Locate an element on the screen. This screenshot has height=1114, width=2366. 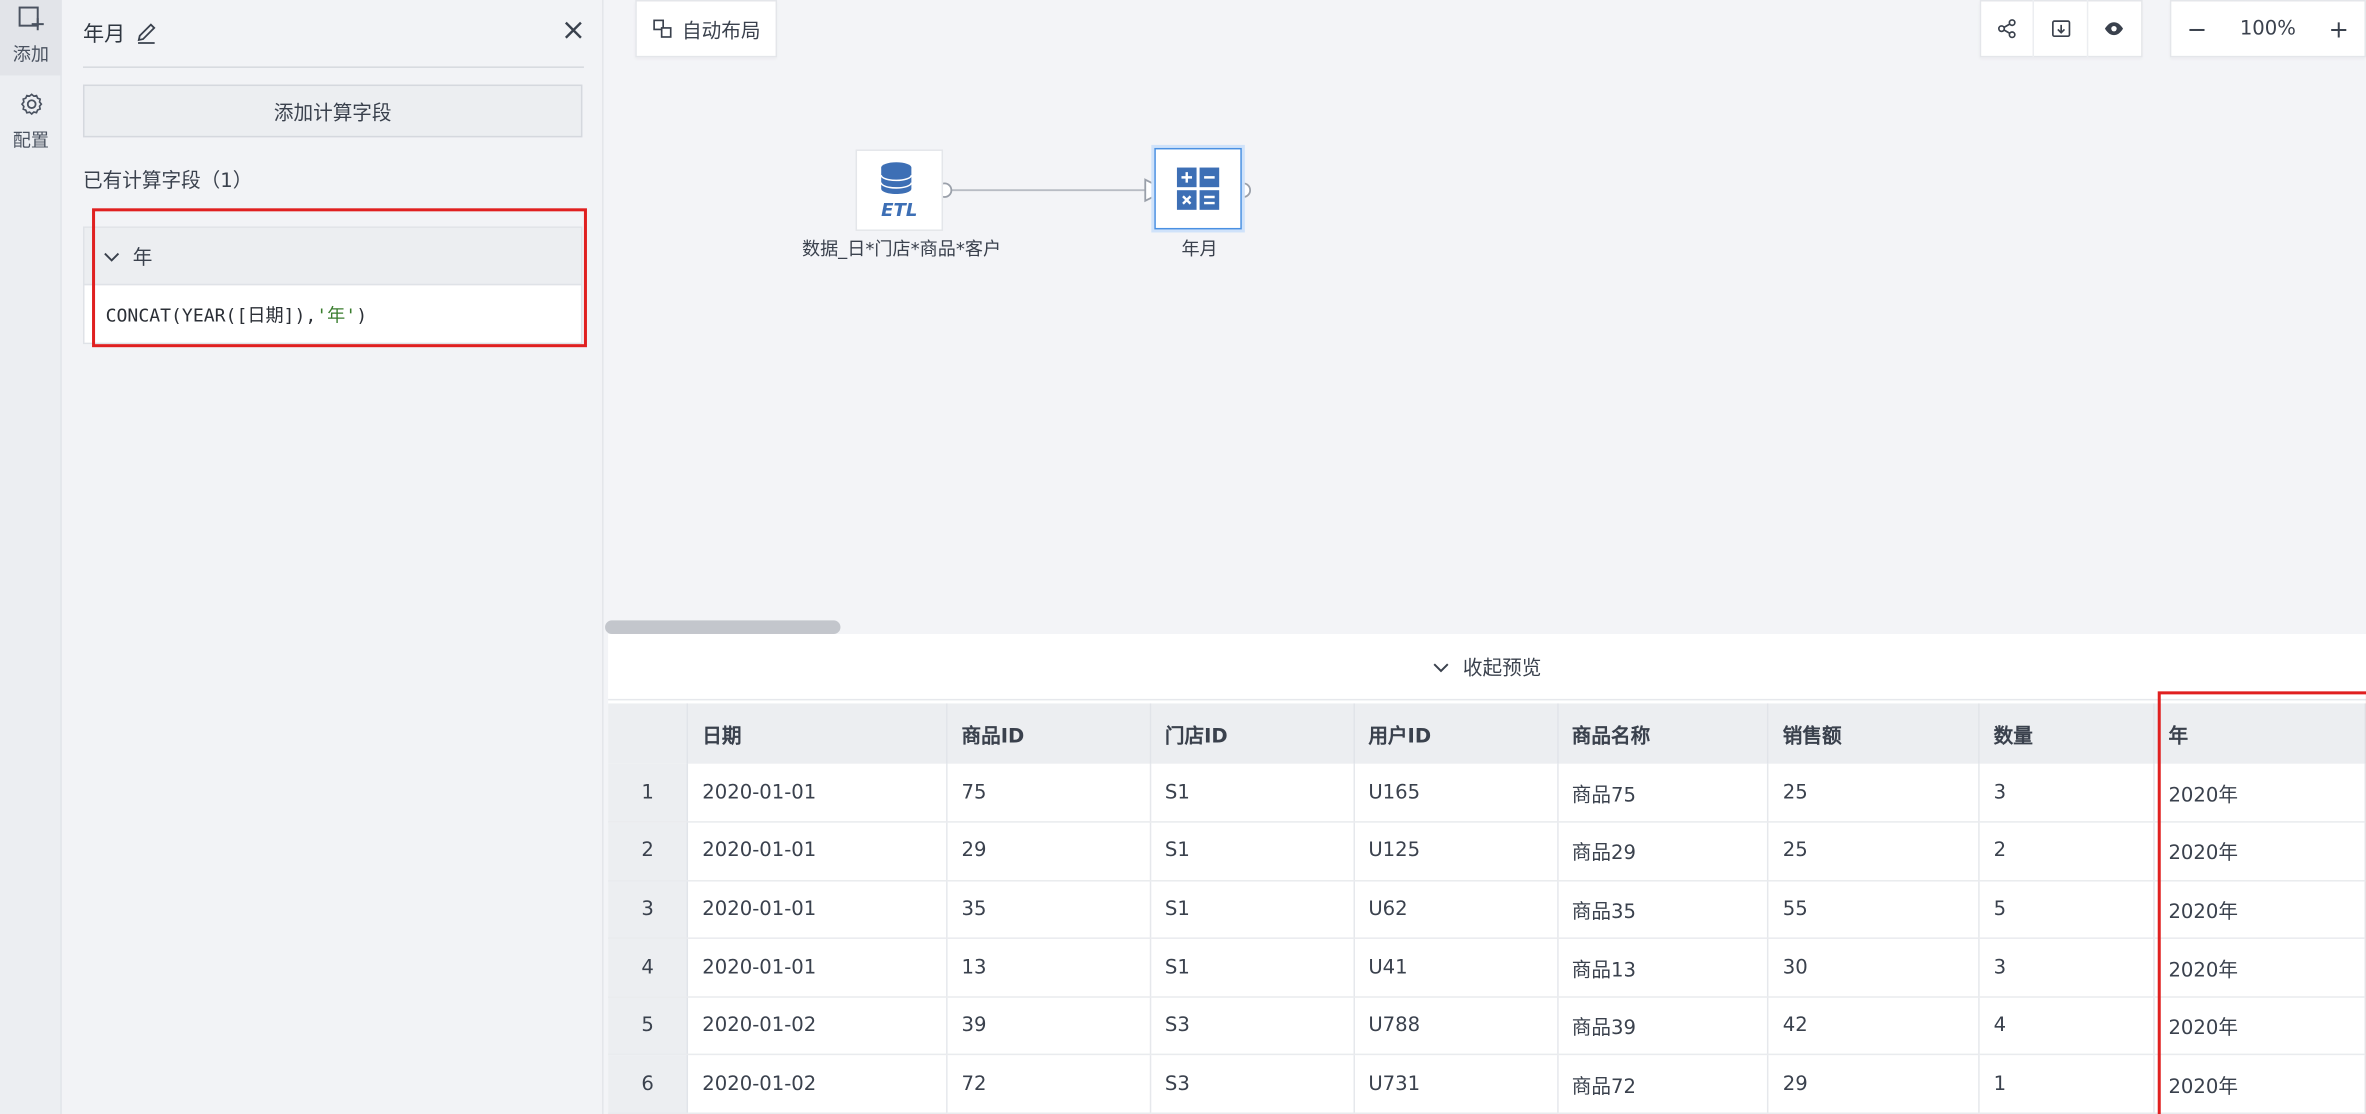
rail-add-label: 添加 is located at coordinates (31, 54).